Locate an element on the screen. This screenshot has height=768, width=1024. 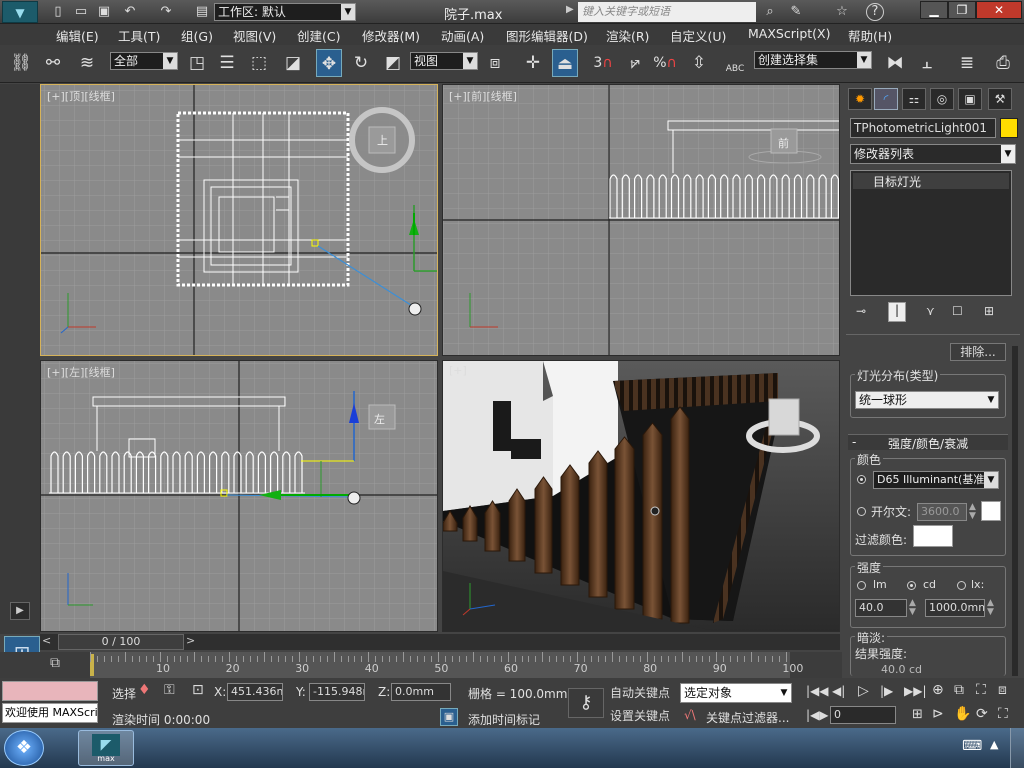
menu-item: 动画(A) is located at coordinates (462, 35).